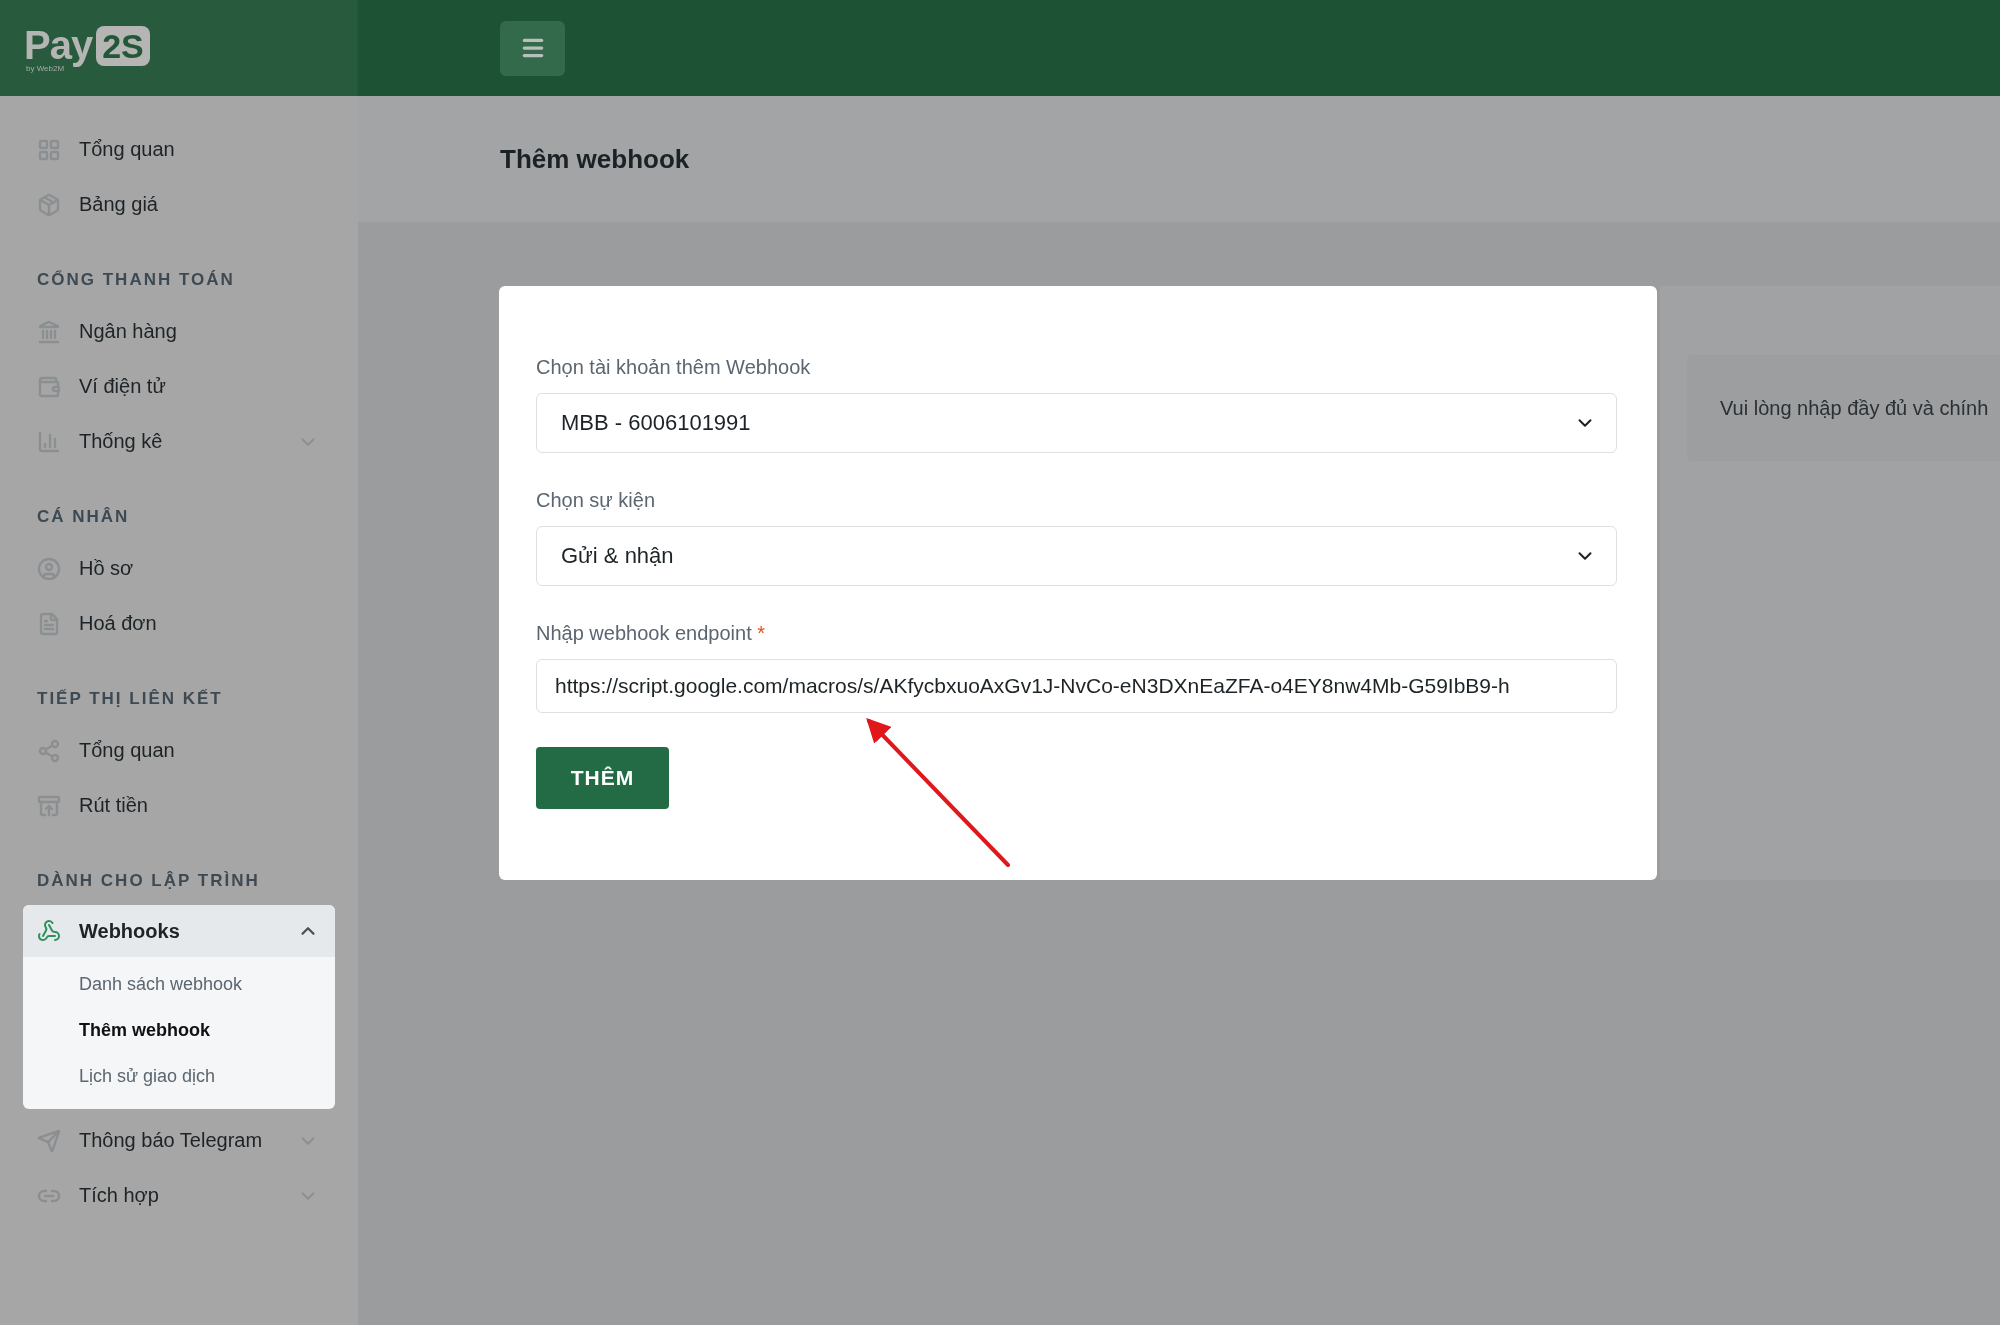  I want to click on sidebar-item: Ngân hàng, so click(179, 331).